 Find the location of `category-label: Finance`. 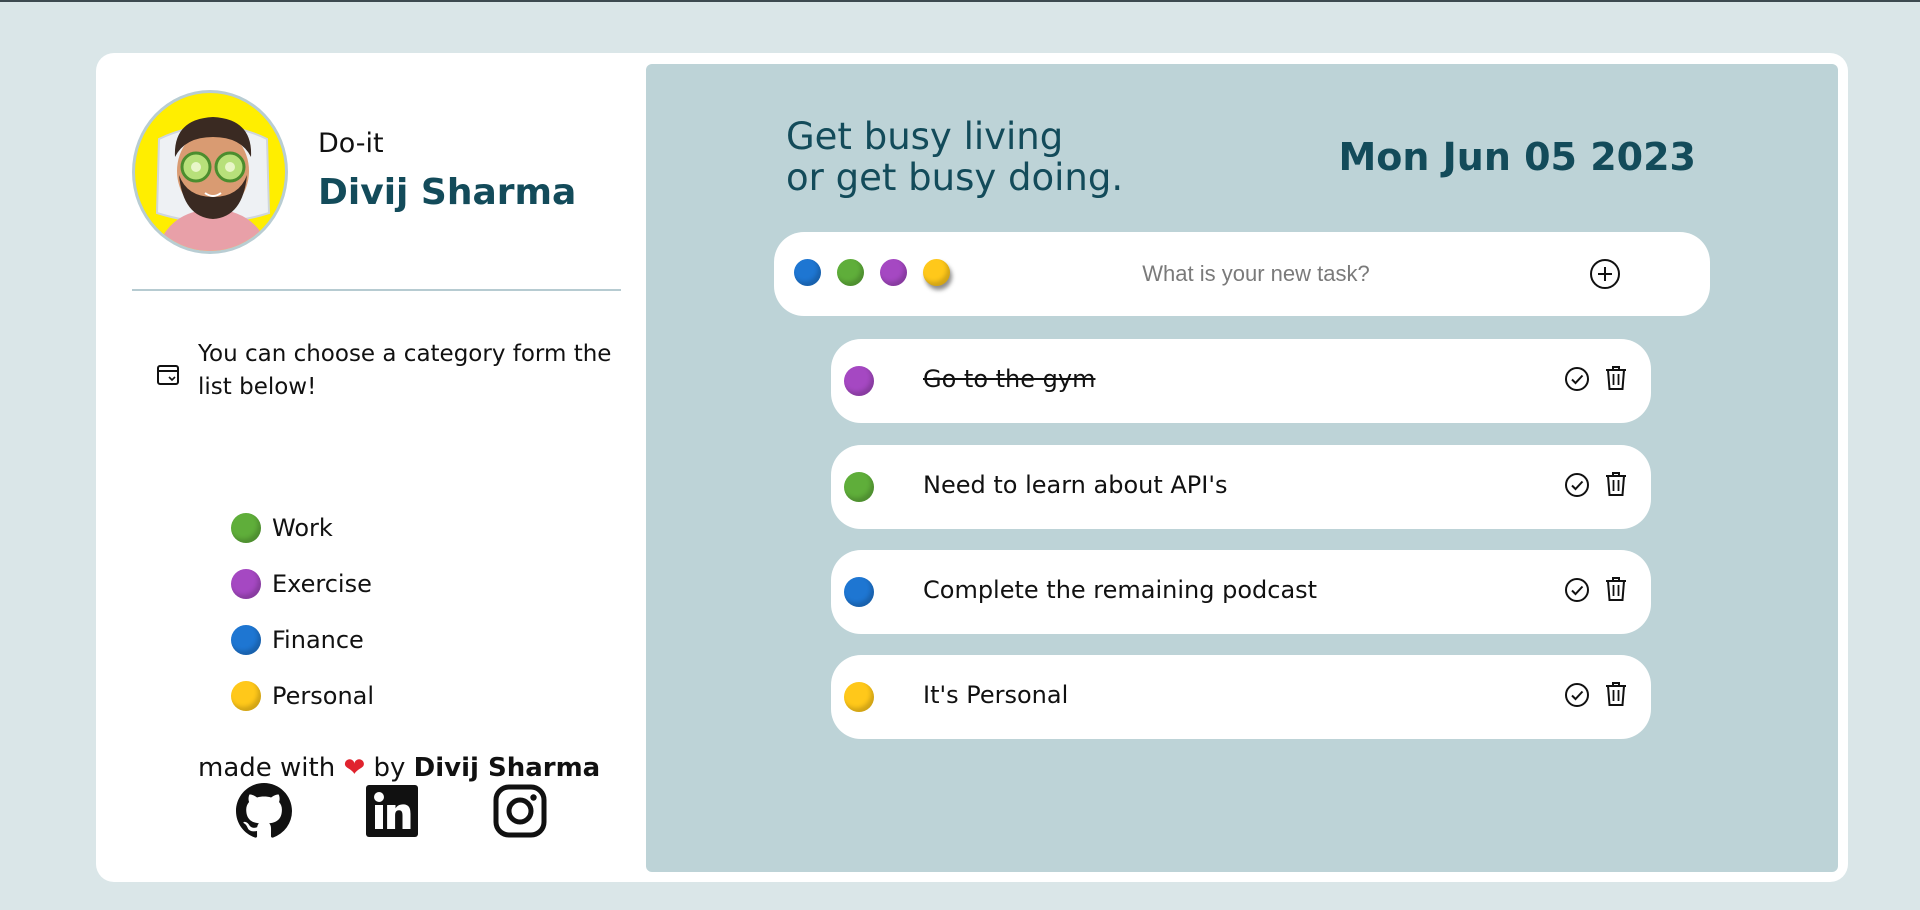

category-label: Finance is located at coordinates (318, 640).